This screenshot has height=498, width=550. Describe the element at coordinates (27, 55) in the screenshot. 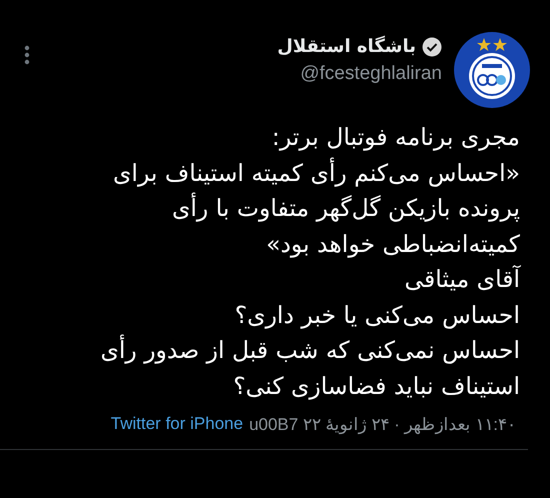

I see `more-options-icon` at that location.